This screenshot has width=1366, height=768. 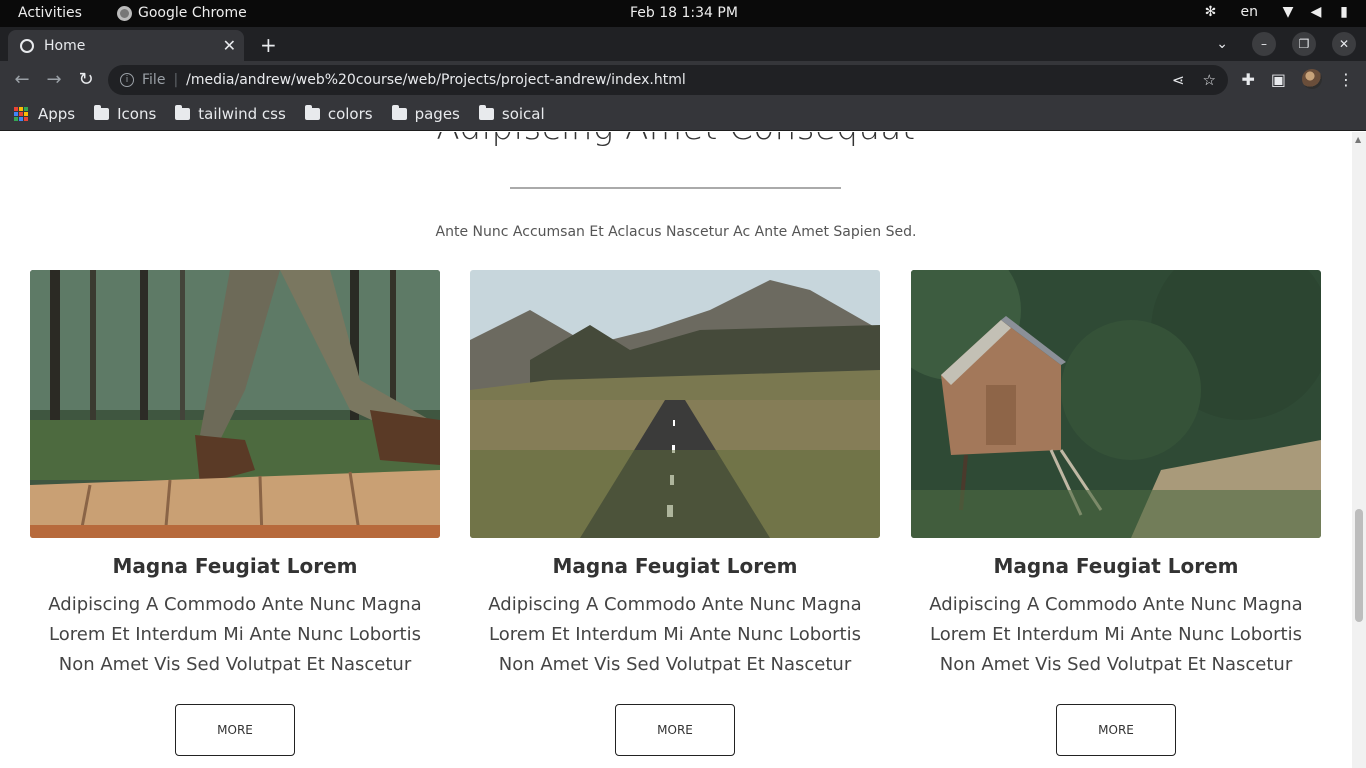 I want to click on bookmark-label: soical, so click(x=523, y=114).